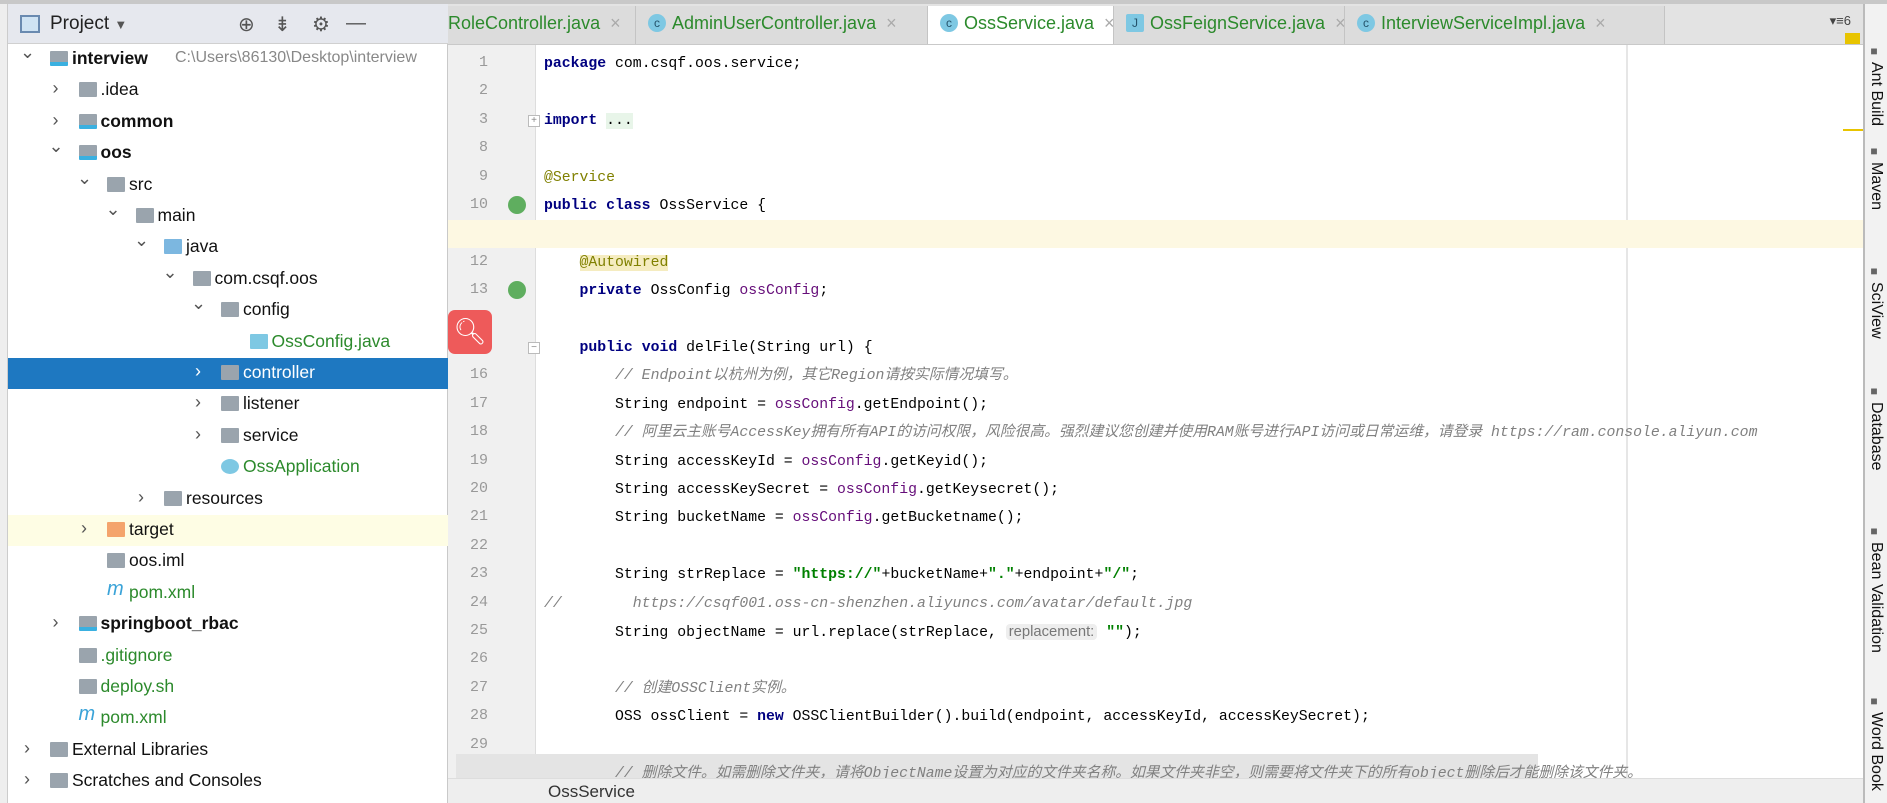  I want to click on code-token: @Autowired, so click(624, 262).